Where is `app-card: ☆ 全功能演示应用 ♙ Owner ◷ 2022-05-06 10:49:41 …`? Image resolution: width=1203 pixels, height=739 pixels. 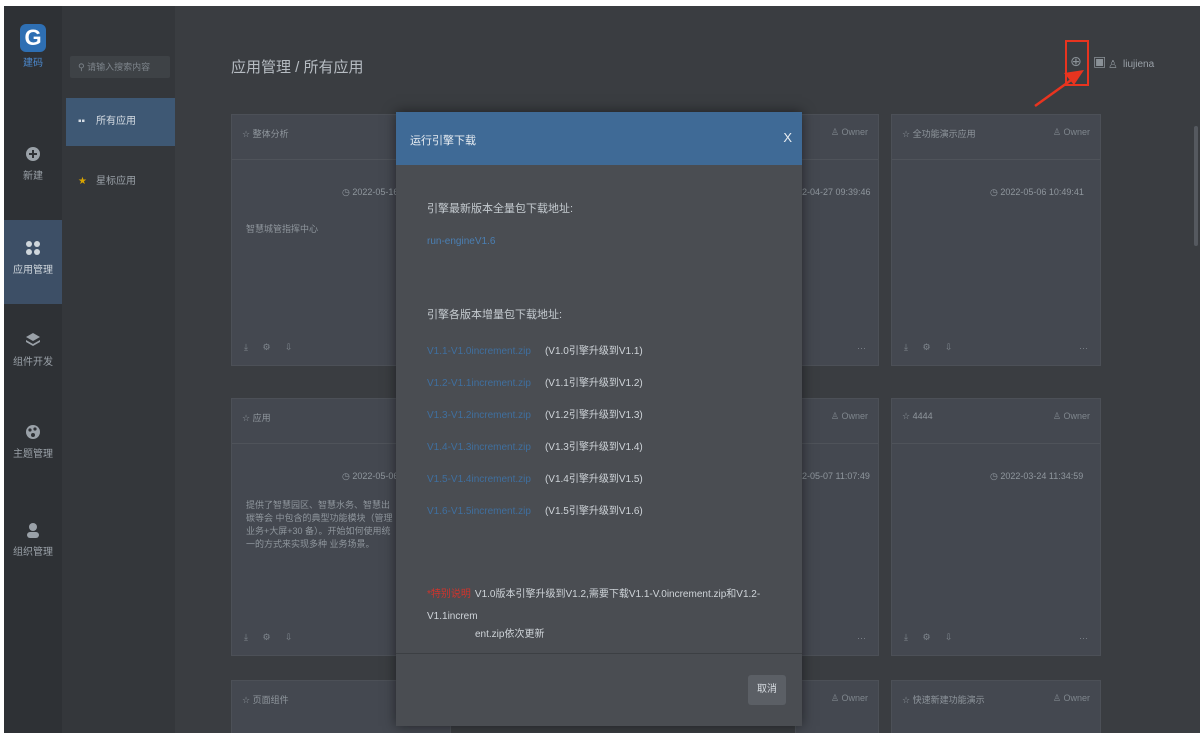
app-card: ☆ 全功能演示应用 ♙ Owner ◷ 2022-05-06 10:49:41 … is located at coordinates (996, 240).